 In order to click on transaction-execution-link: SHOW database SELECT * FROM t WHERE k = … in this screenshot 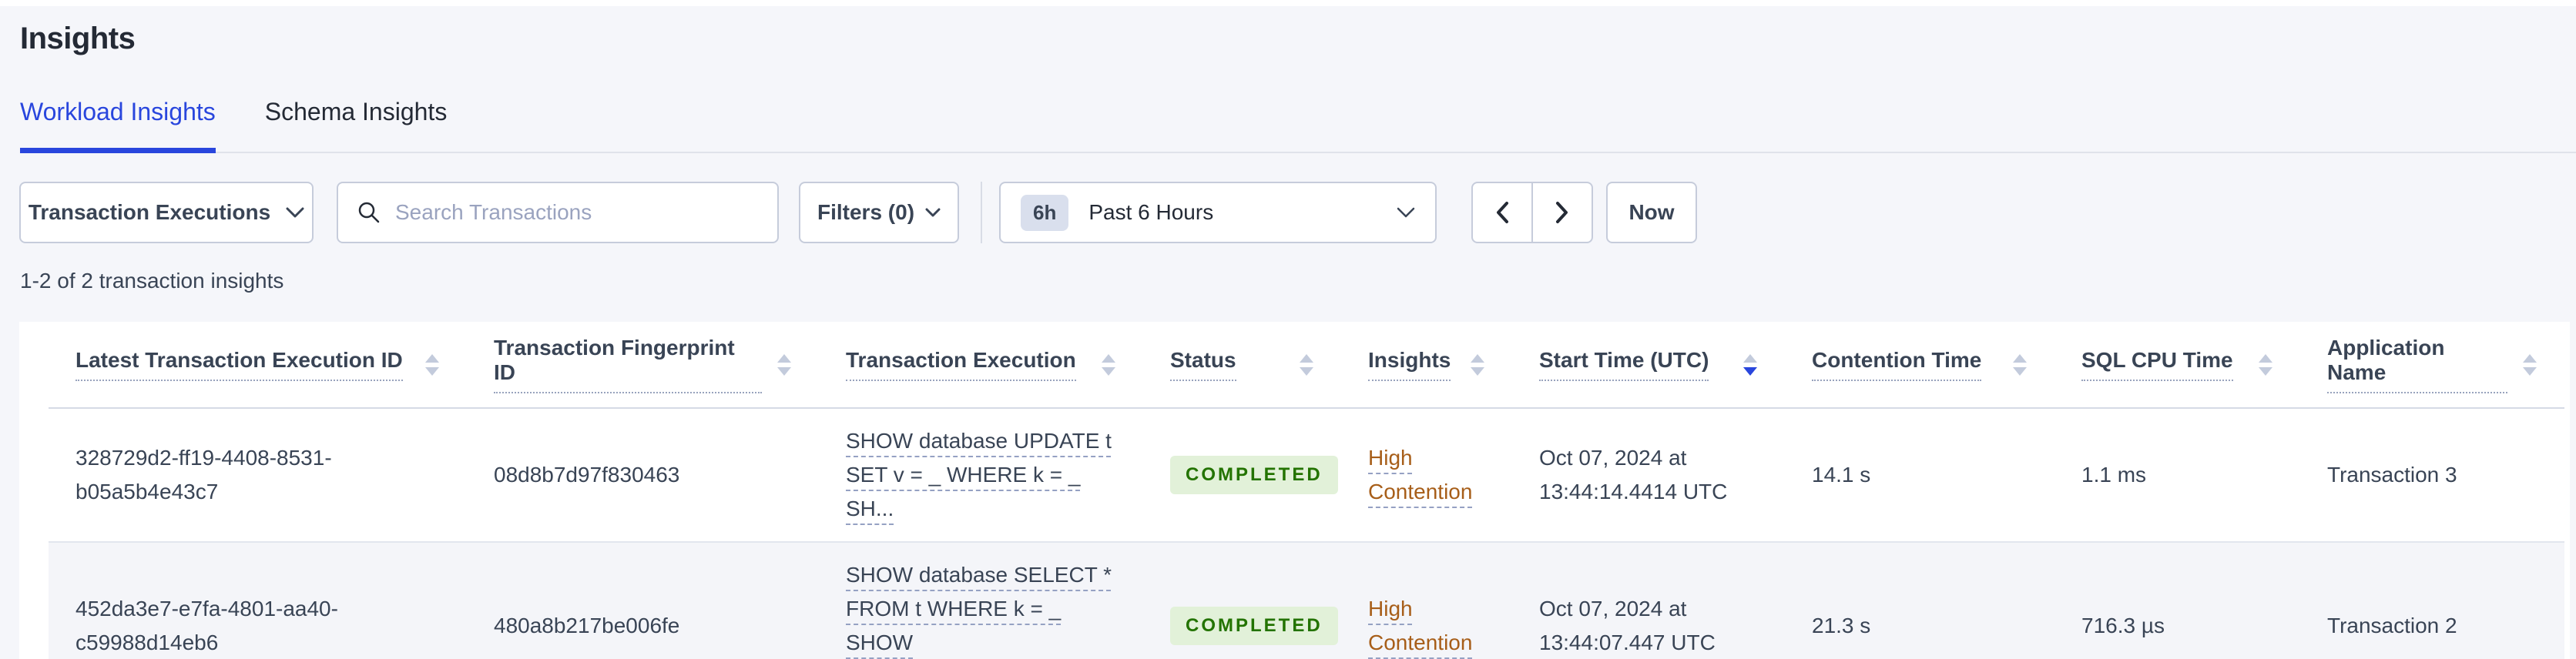, I will do `click(979, 611)`.